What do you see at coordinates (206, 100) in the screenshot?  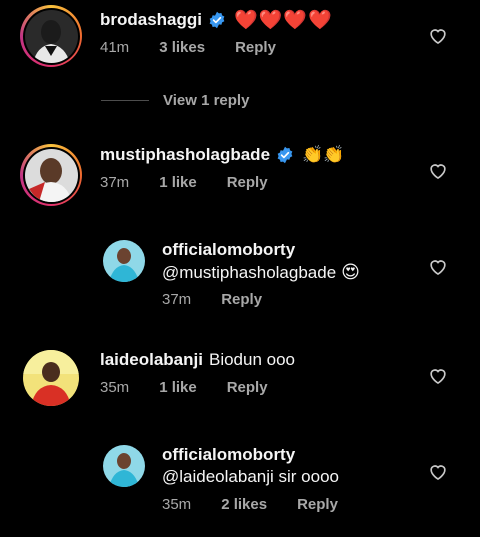 I see `view-replies-label: View 1 reply` at bounding box center [206, 100].